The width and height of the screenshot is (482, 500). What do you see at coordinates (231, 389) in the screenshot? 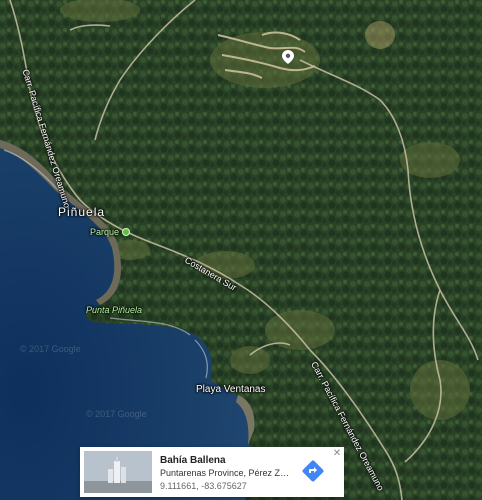
I see `place-label-playa-ventanas: Playa Ventanas` at bounding box center [231, 389].